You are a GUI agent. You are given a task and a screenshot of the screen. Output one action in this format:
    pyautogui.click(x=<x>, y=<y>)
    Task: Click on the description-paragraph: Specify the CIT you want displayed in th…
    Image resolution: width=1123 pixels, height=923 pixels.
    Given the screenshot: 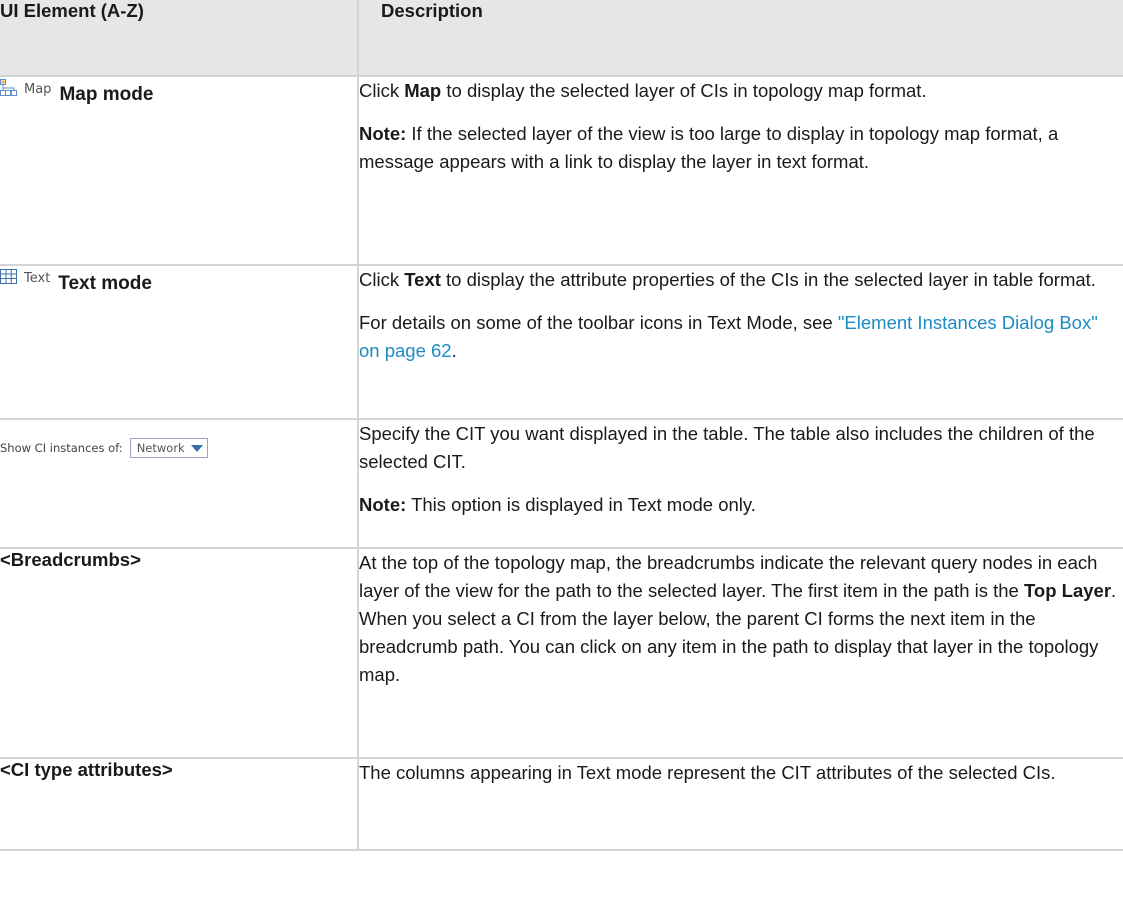 What is the action you would take?
    pyautogui.click(x=727, y=447)
    